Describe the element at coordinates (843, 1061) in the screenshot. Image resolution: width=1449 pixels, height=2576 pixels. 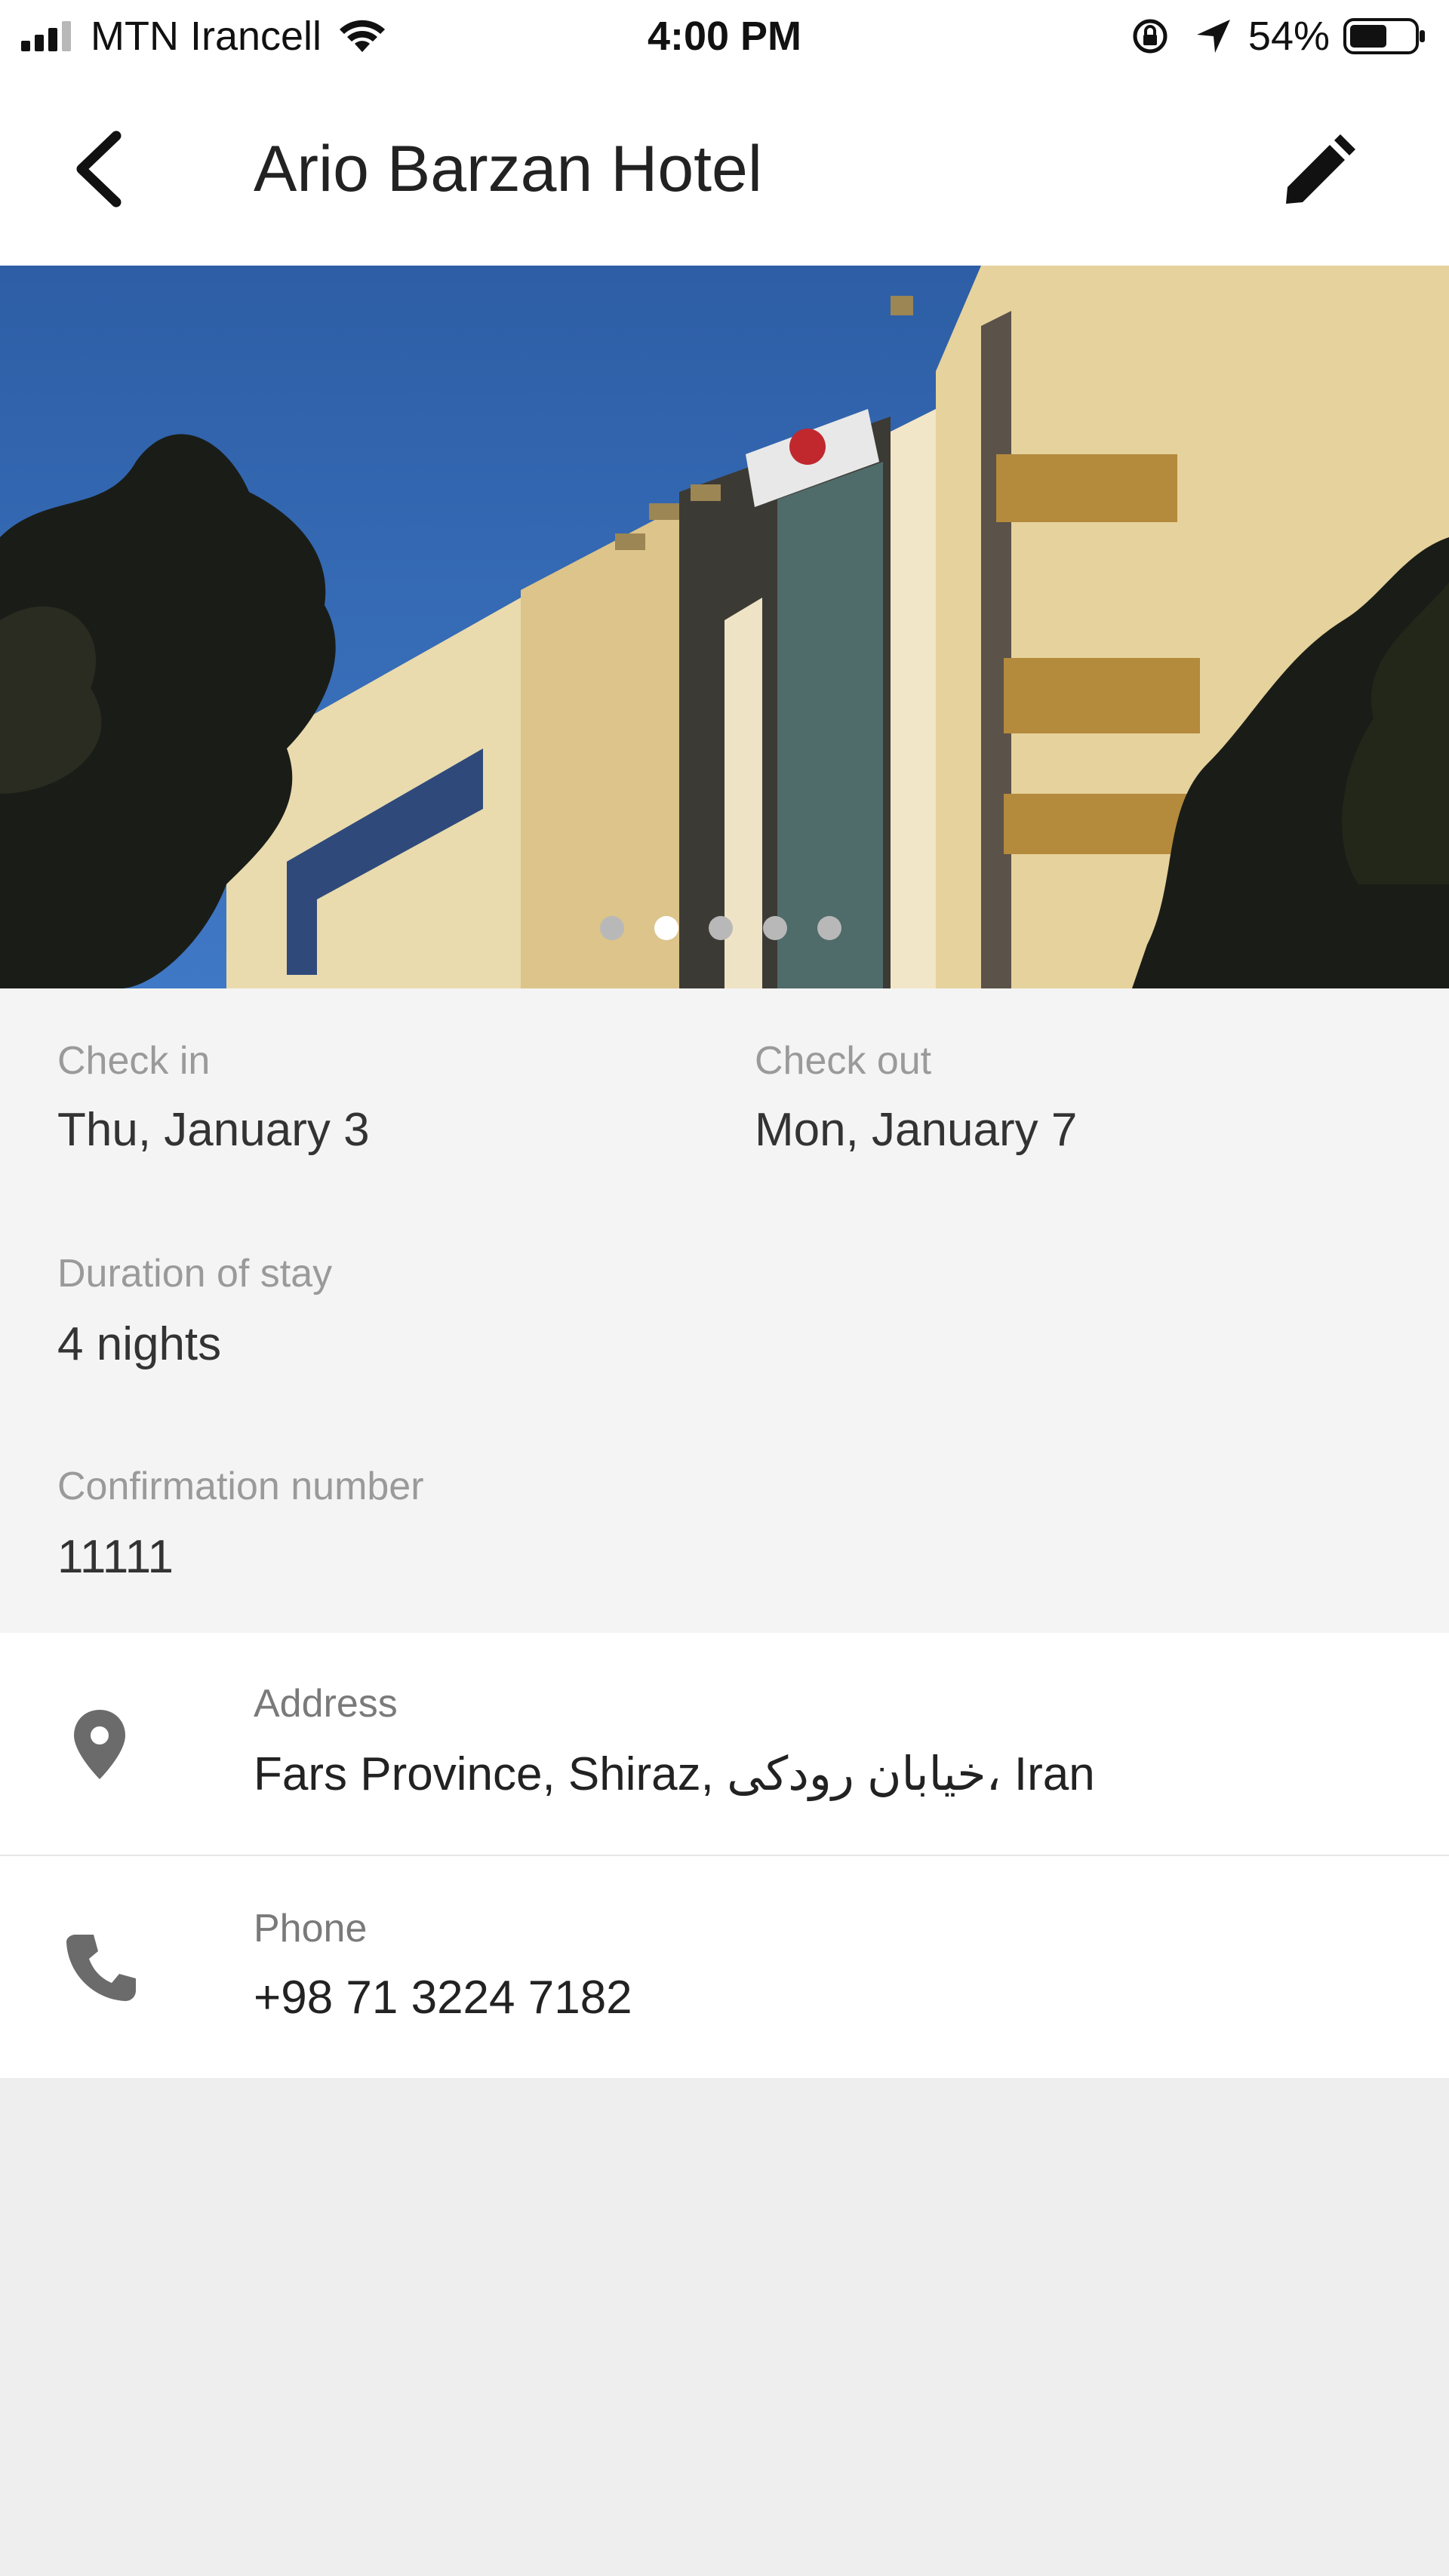
I see `check-out-label: Check out` at that location.